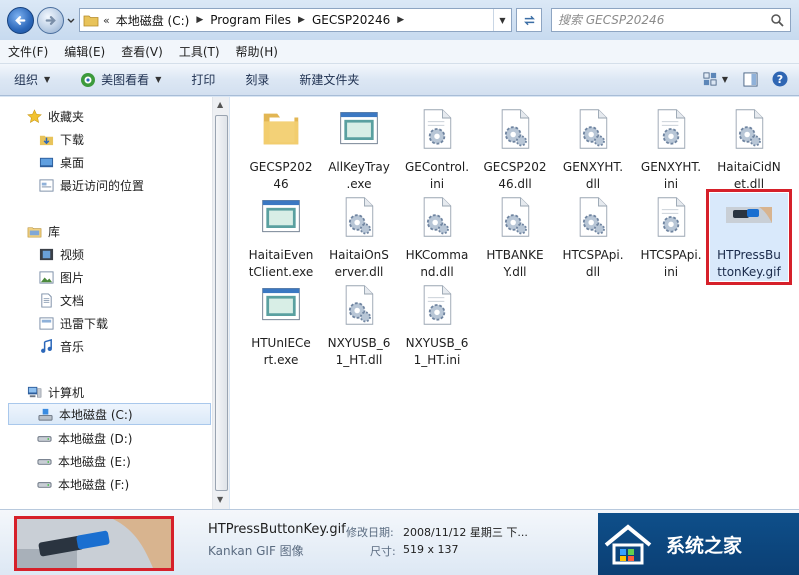 This screenshot has width=799, height=575. What do you see at coordinates (257, 79) in the screenshot?
I see `burn-button: 刻录` at bounding box center [257, 79].